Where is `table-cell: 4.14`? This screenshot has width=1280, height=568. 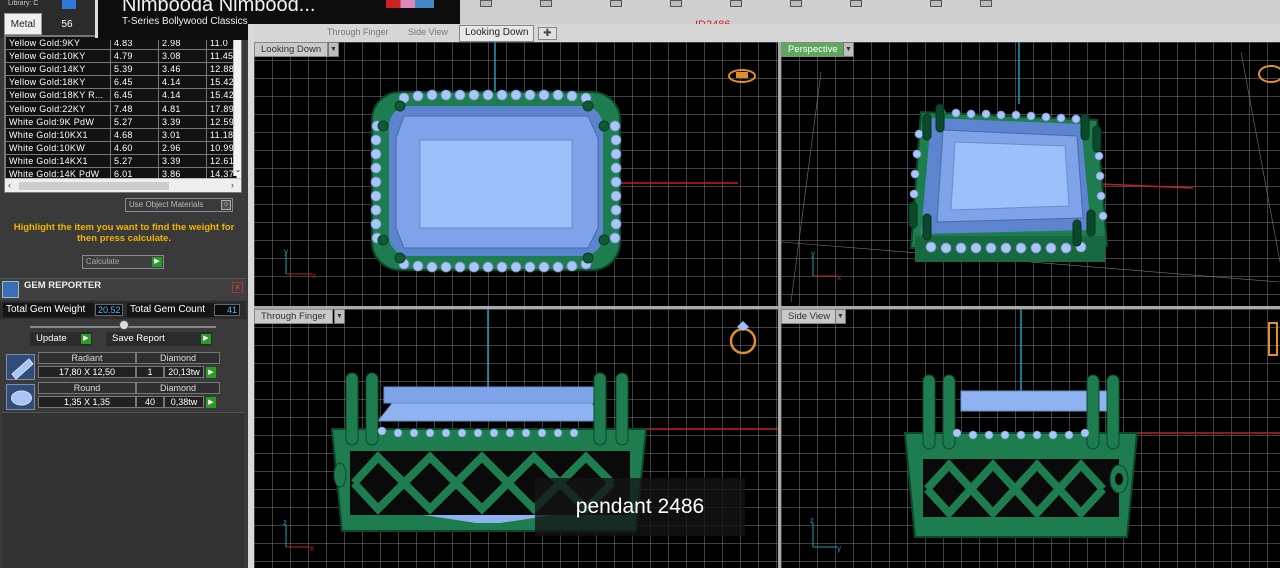
table-cell: 4.14 is located at coordinates (182, 82).